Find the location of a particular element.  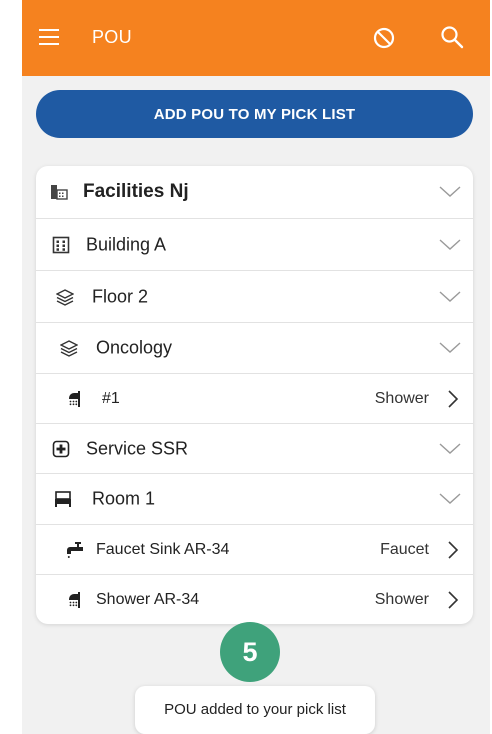

add-pou-to-pick-list-button: ADD POU TO MY PICK LIST is located at coordinates (254, 114).